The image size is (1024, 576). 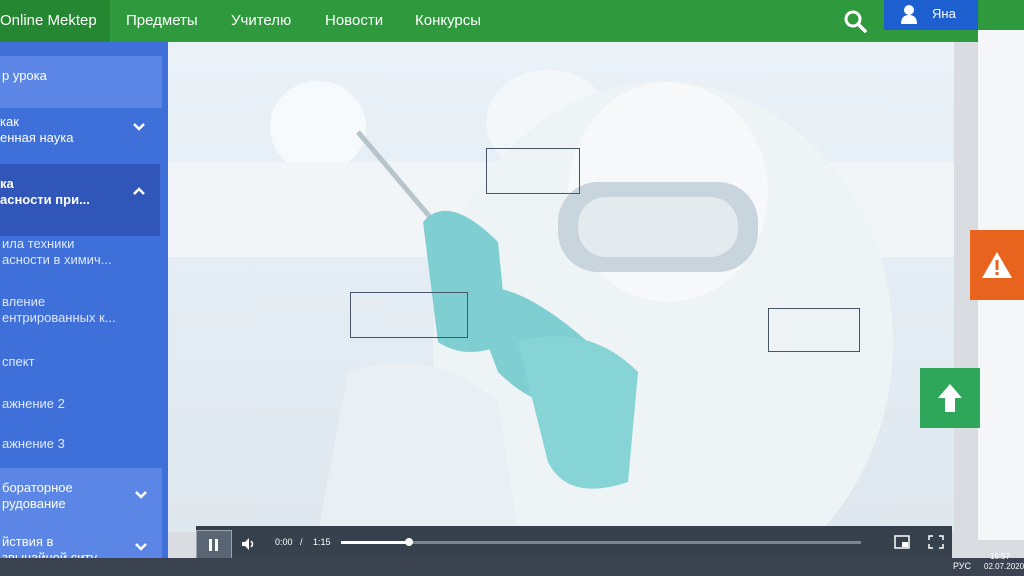 I want to click on video-controls: 0:00 / 1:15, so click(x=574, y=543).